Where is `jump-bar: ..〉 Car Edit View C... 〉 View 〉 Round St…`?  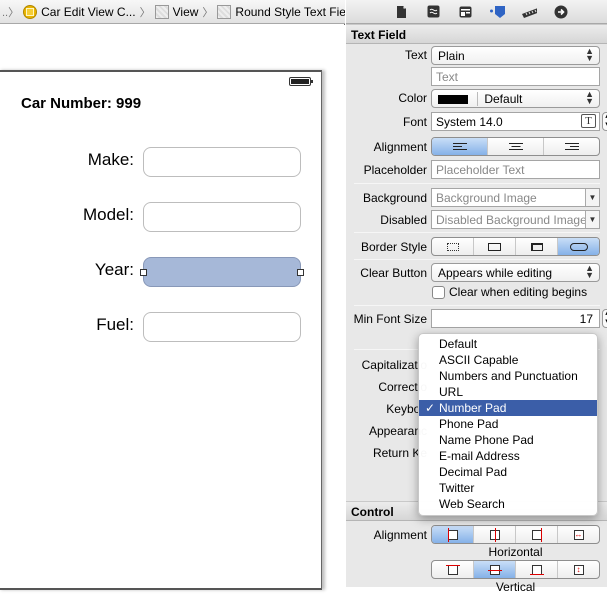
jump-bar: ..〉 Car Edit View C... 〉 View 〉 Round St… is located at coordinates (172, 12).